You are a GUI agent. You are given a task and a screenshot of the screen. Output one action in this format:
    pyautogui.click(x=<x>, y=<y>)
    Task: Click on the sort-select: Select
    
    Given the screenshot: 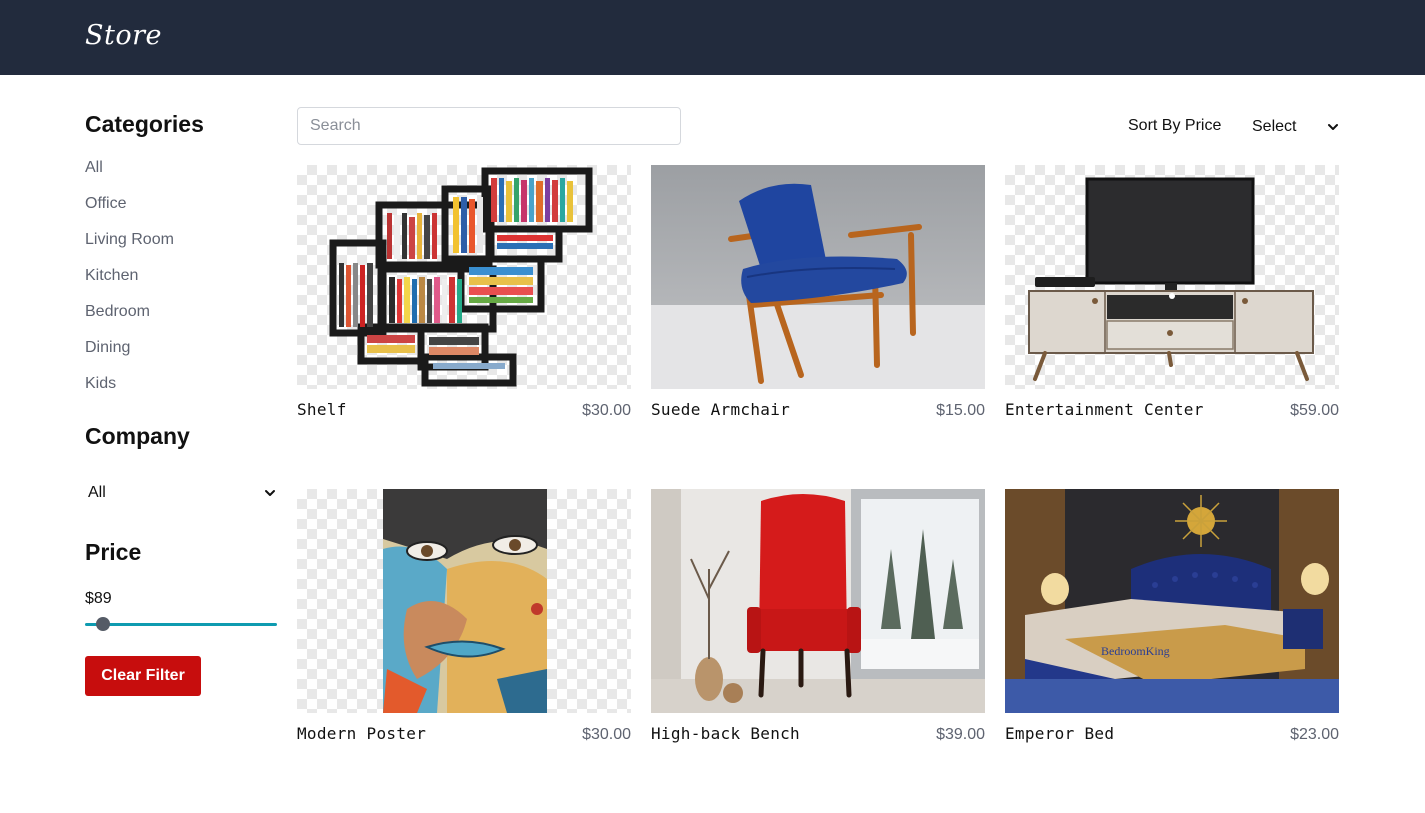 What is the action you would take?
    pyautogui.click(x=1296, y=127)
    